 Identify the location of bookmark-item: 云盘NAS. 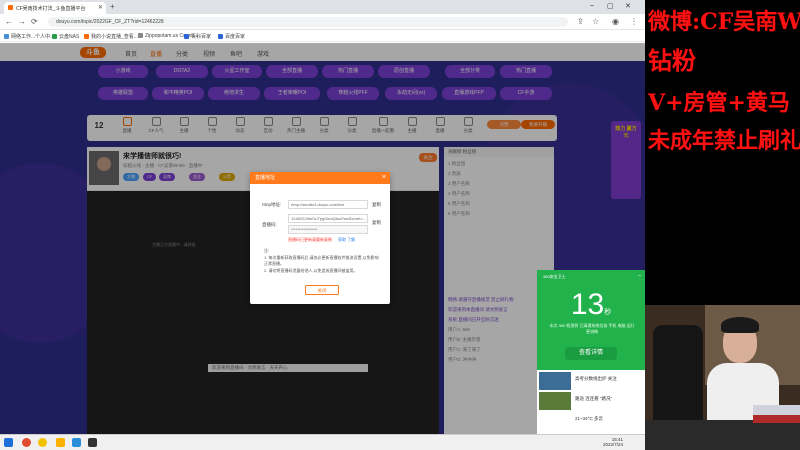
(65, 36).